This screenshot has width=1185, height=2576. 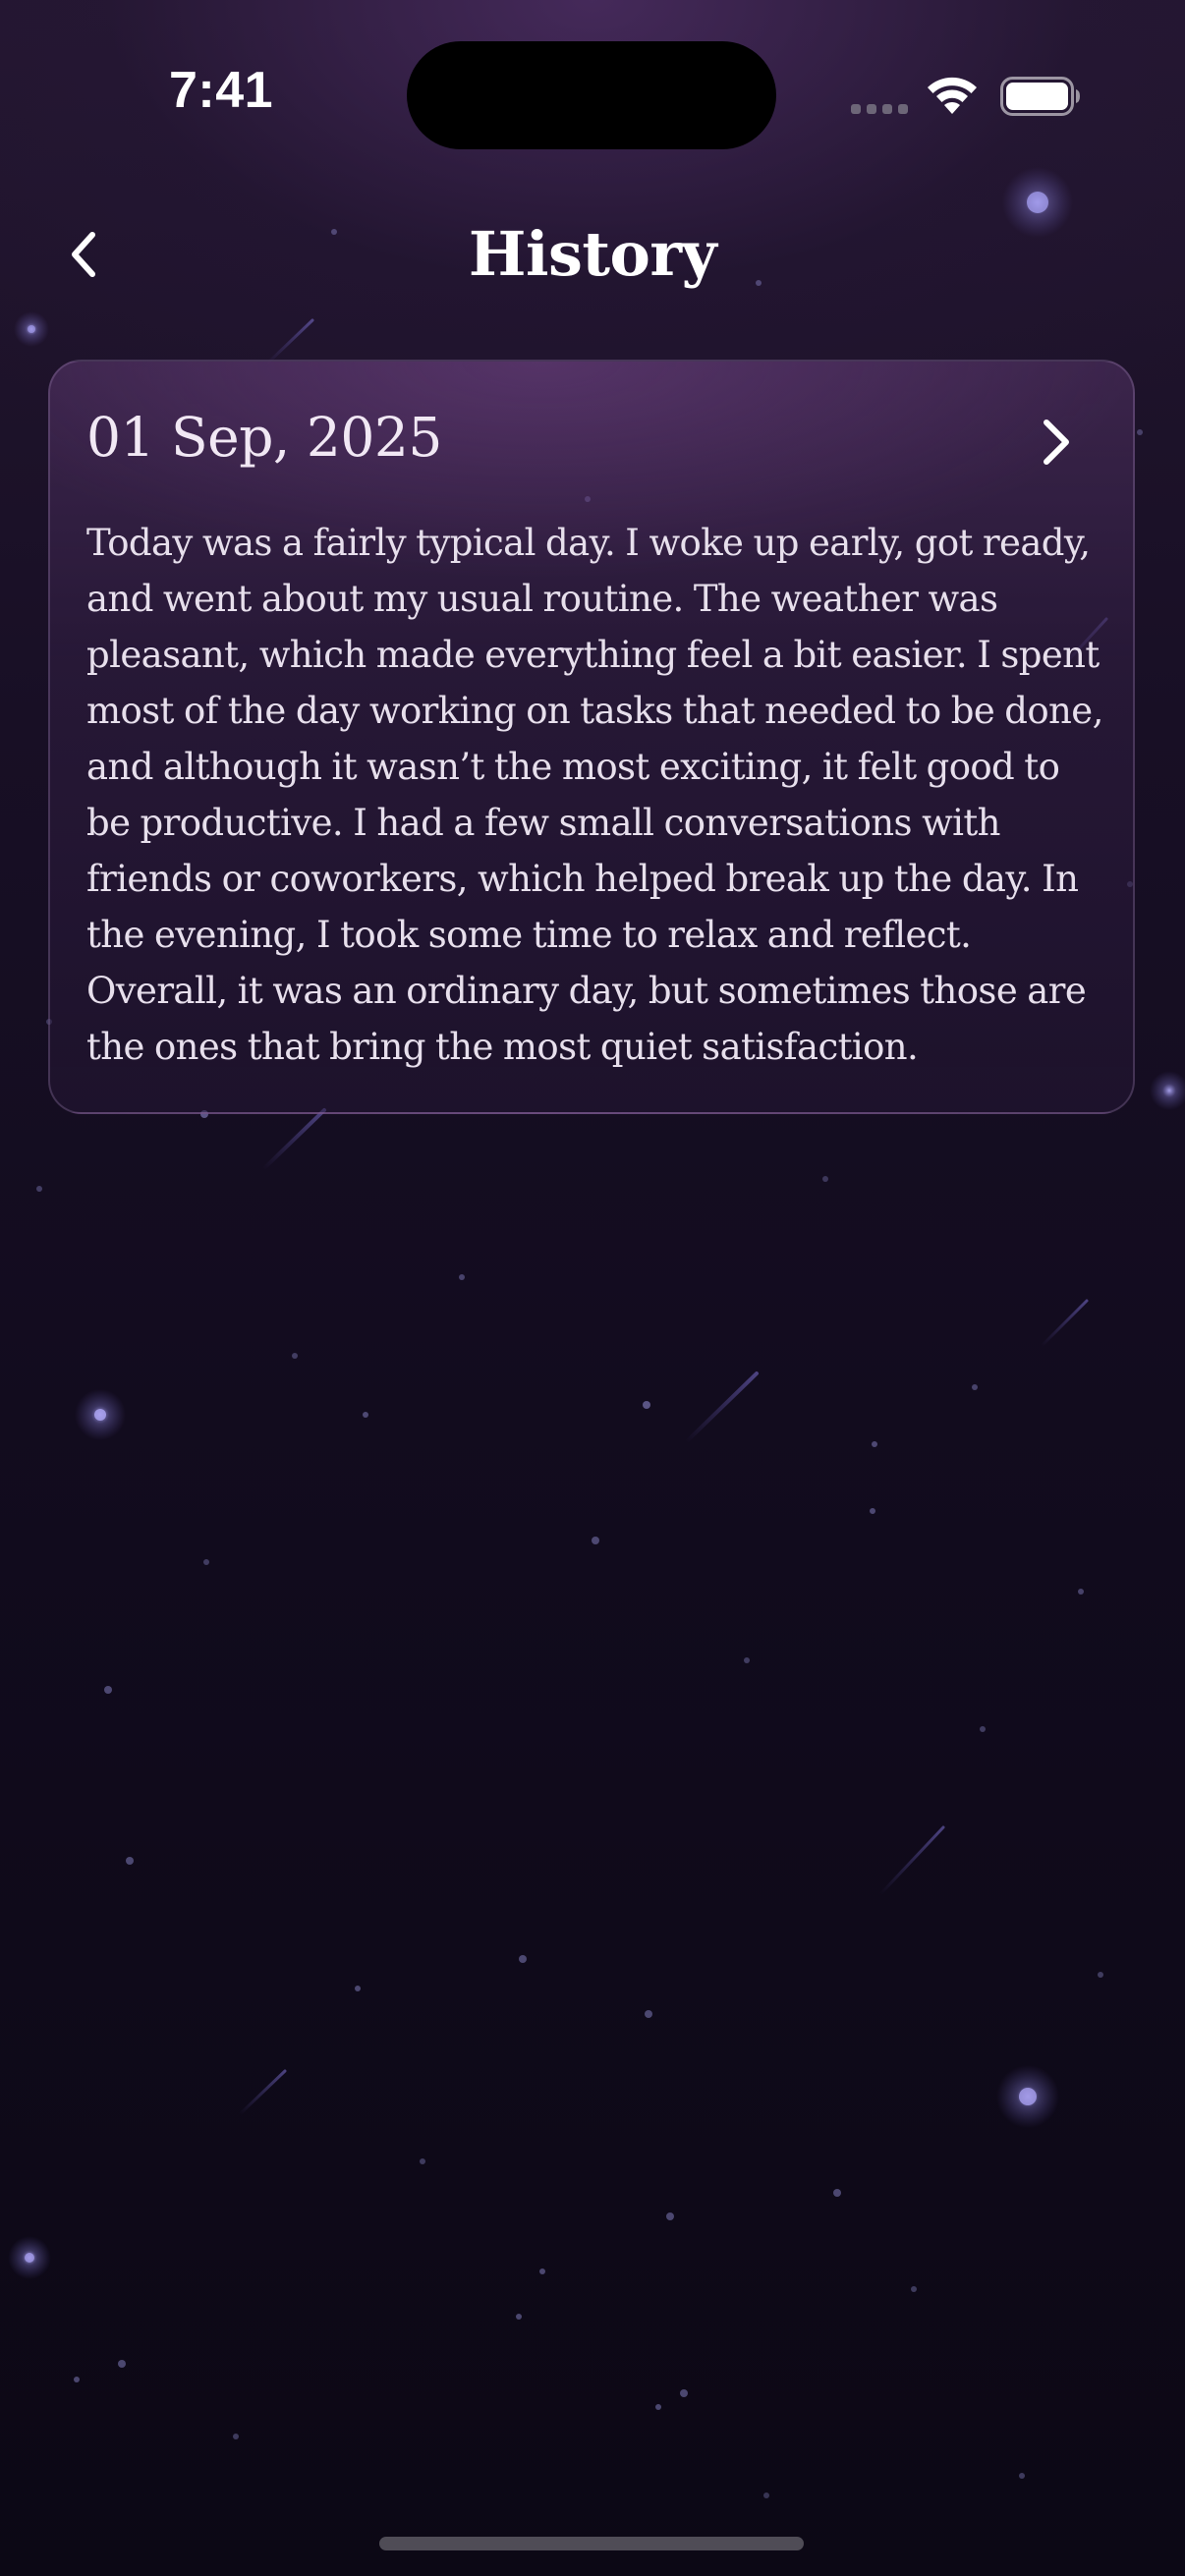 What do you see at coordinates (264, 437) in the screenshot?
I see `entry-date: 01 Sep, 2025` at bounding box center [264, 437].